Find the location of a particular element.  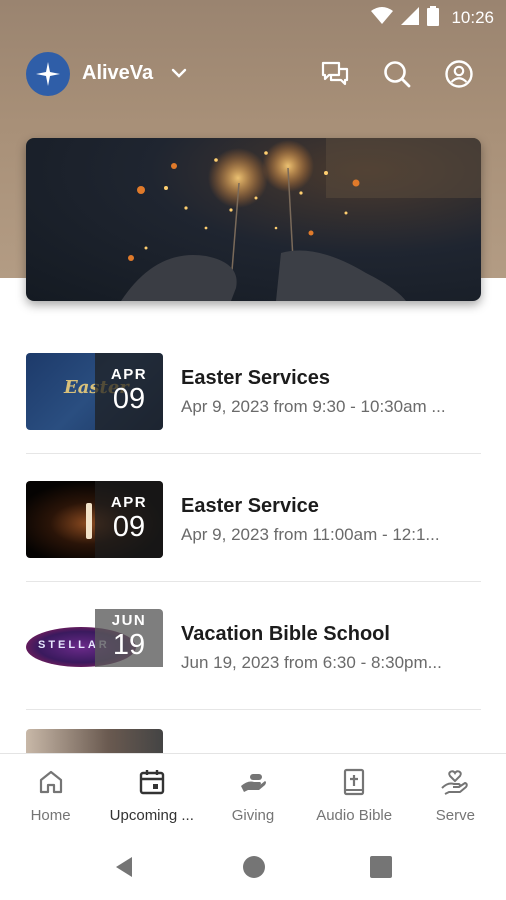

nav-home-label: Home is located at coordinates (50, 815).